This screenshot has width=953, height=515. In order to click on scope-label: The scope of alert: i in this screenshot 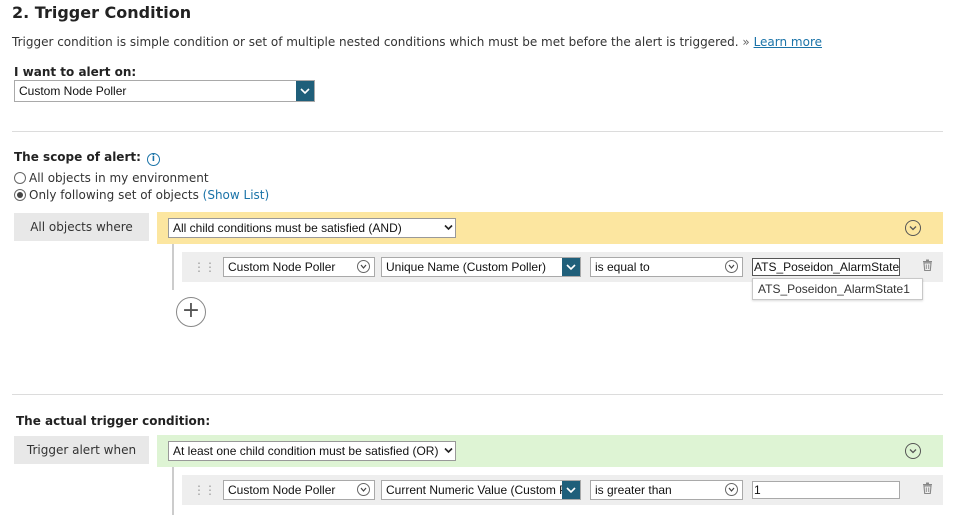, I will do `click(87, 158)`.